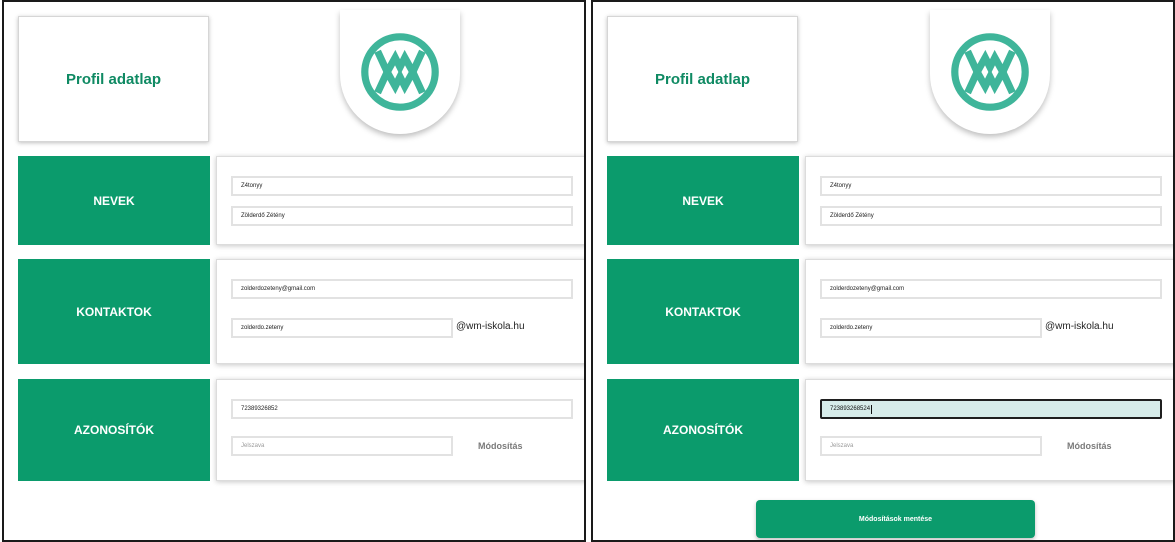  Describe the element at coordinates (850, 409) in the screenshot. I see `id-number-value: 723893268524` at that location.